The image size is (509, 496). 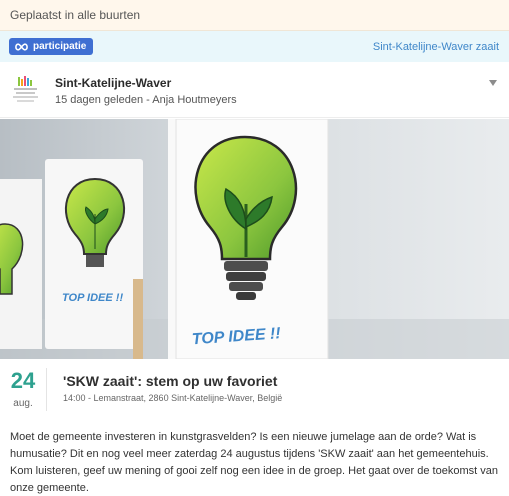 What do you see at coordinates (436, 47) in the screenshot?
I see `group-link: Sint-Katelijne-Waver zaait` at bounding box center [436, 47].